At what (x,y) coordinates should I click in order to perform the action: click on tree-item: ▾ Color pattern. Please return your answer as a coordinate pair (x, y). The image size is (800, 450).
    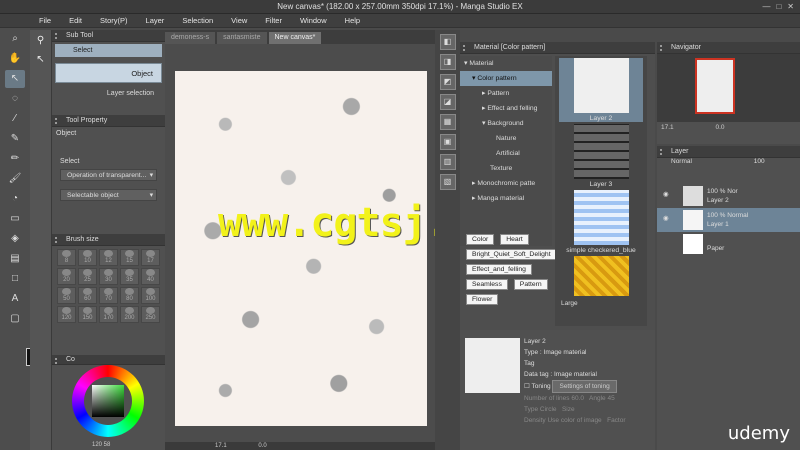
    Looking at the image, I should click on (506, 78).